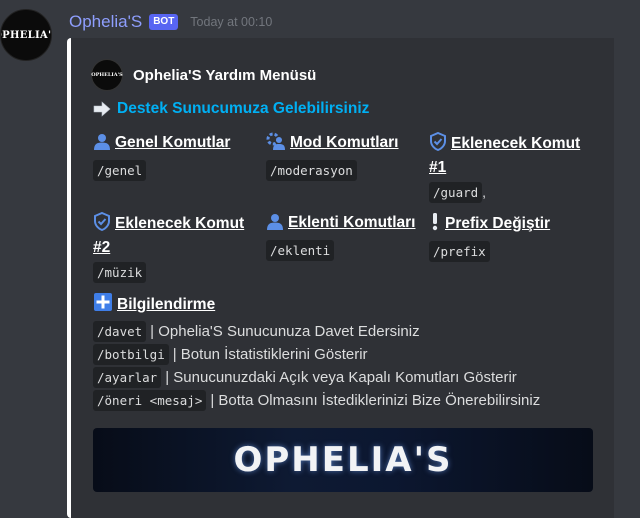  Describe the element at coordinates (456, 192) in the screenshot. I see `command-code: /guard` at that location.